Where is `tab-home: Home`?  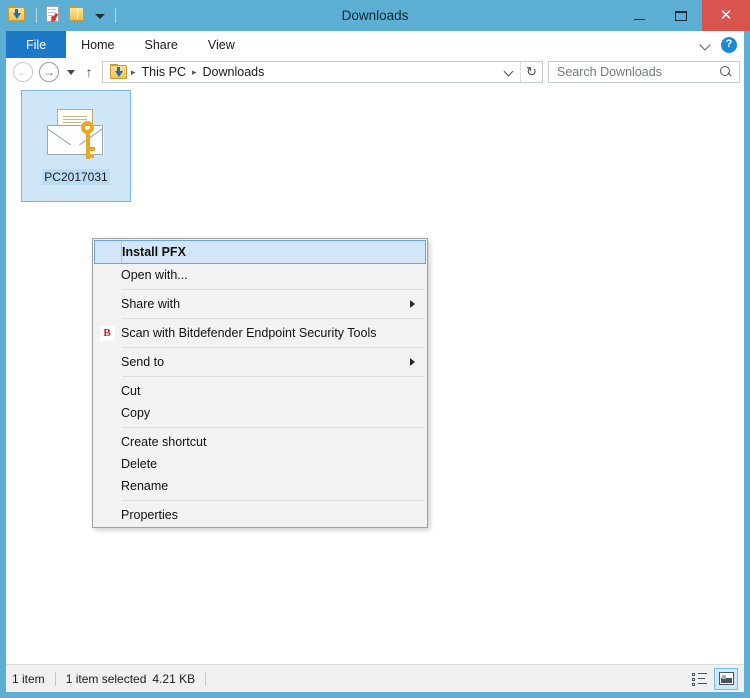 tab-home: Home is located at coordinates (97, 44).